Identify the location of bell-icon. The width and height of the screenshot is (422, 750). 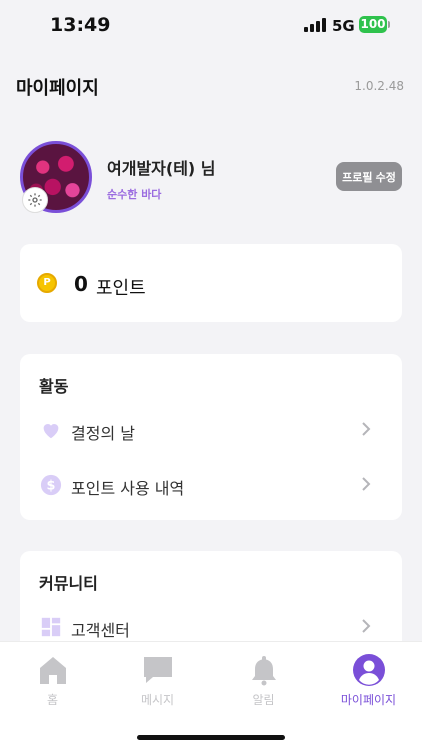
(264, 671).